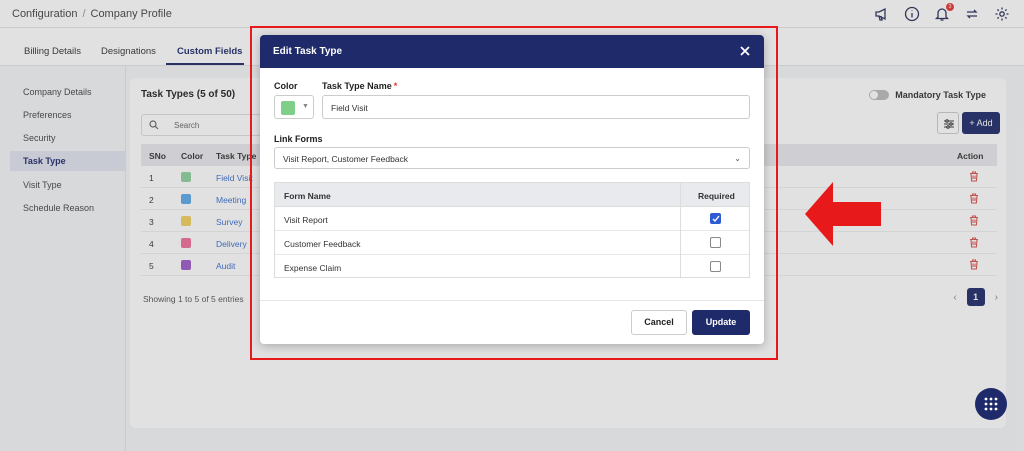 The image size is (1024, 451). I want to click on apps-grid-button, so click(991, 404).